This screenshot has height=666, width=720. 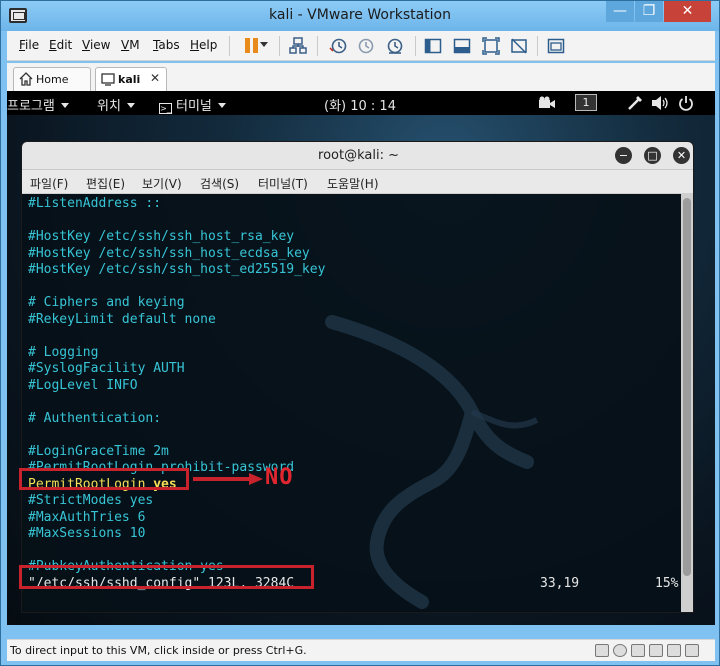 I want to click on snapshot-icon, so click(x=338, y=46).